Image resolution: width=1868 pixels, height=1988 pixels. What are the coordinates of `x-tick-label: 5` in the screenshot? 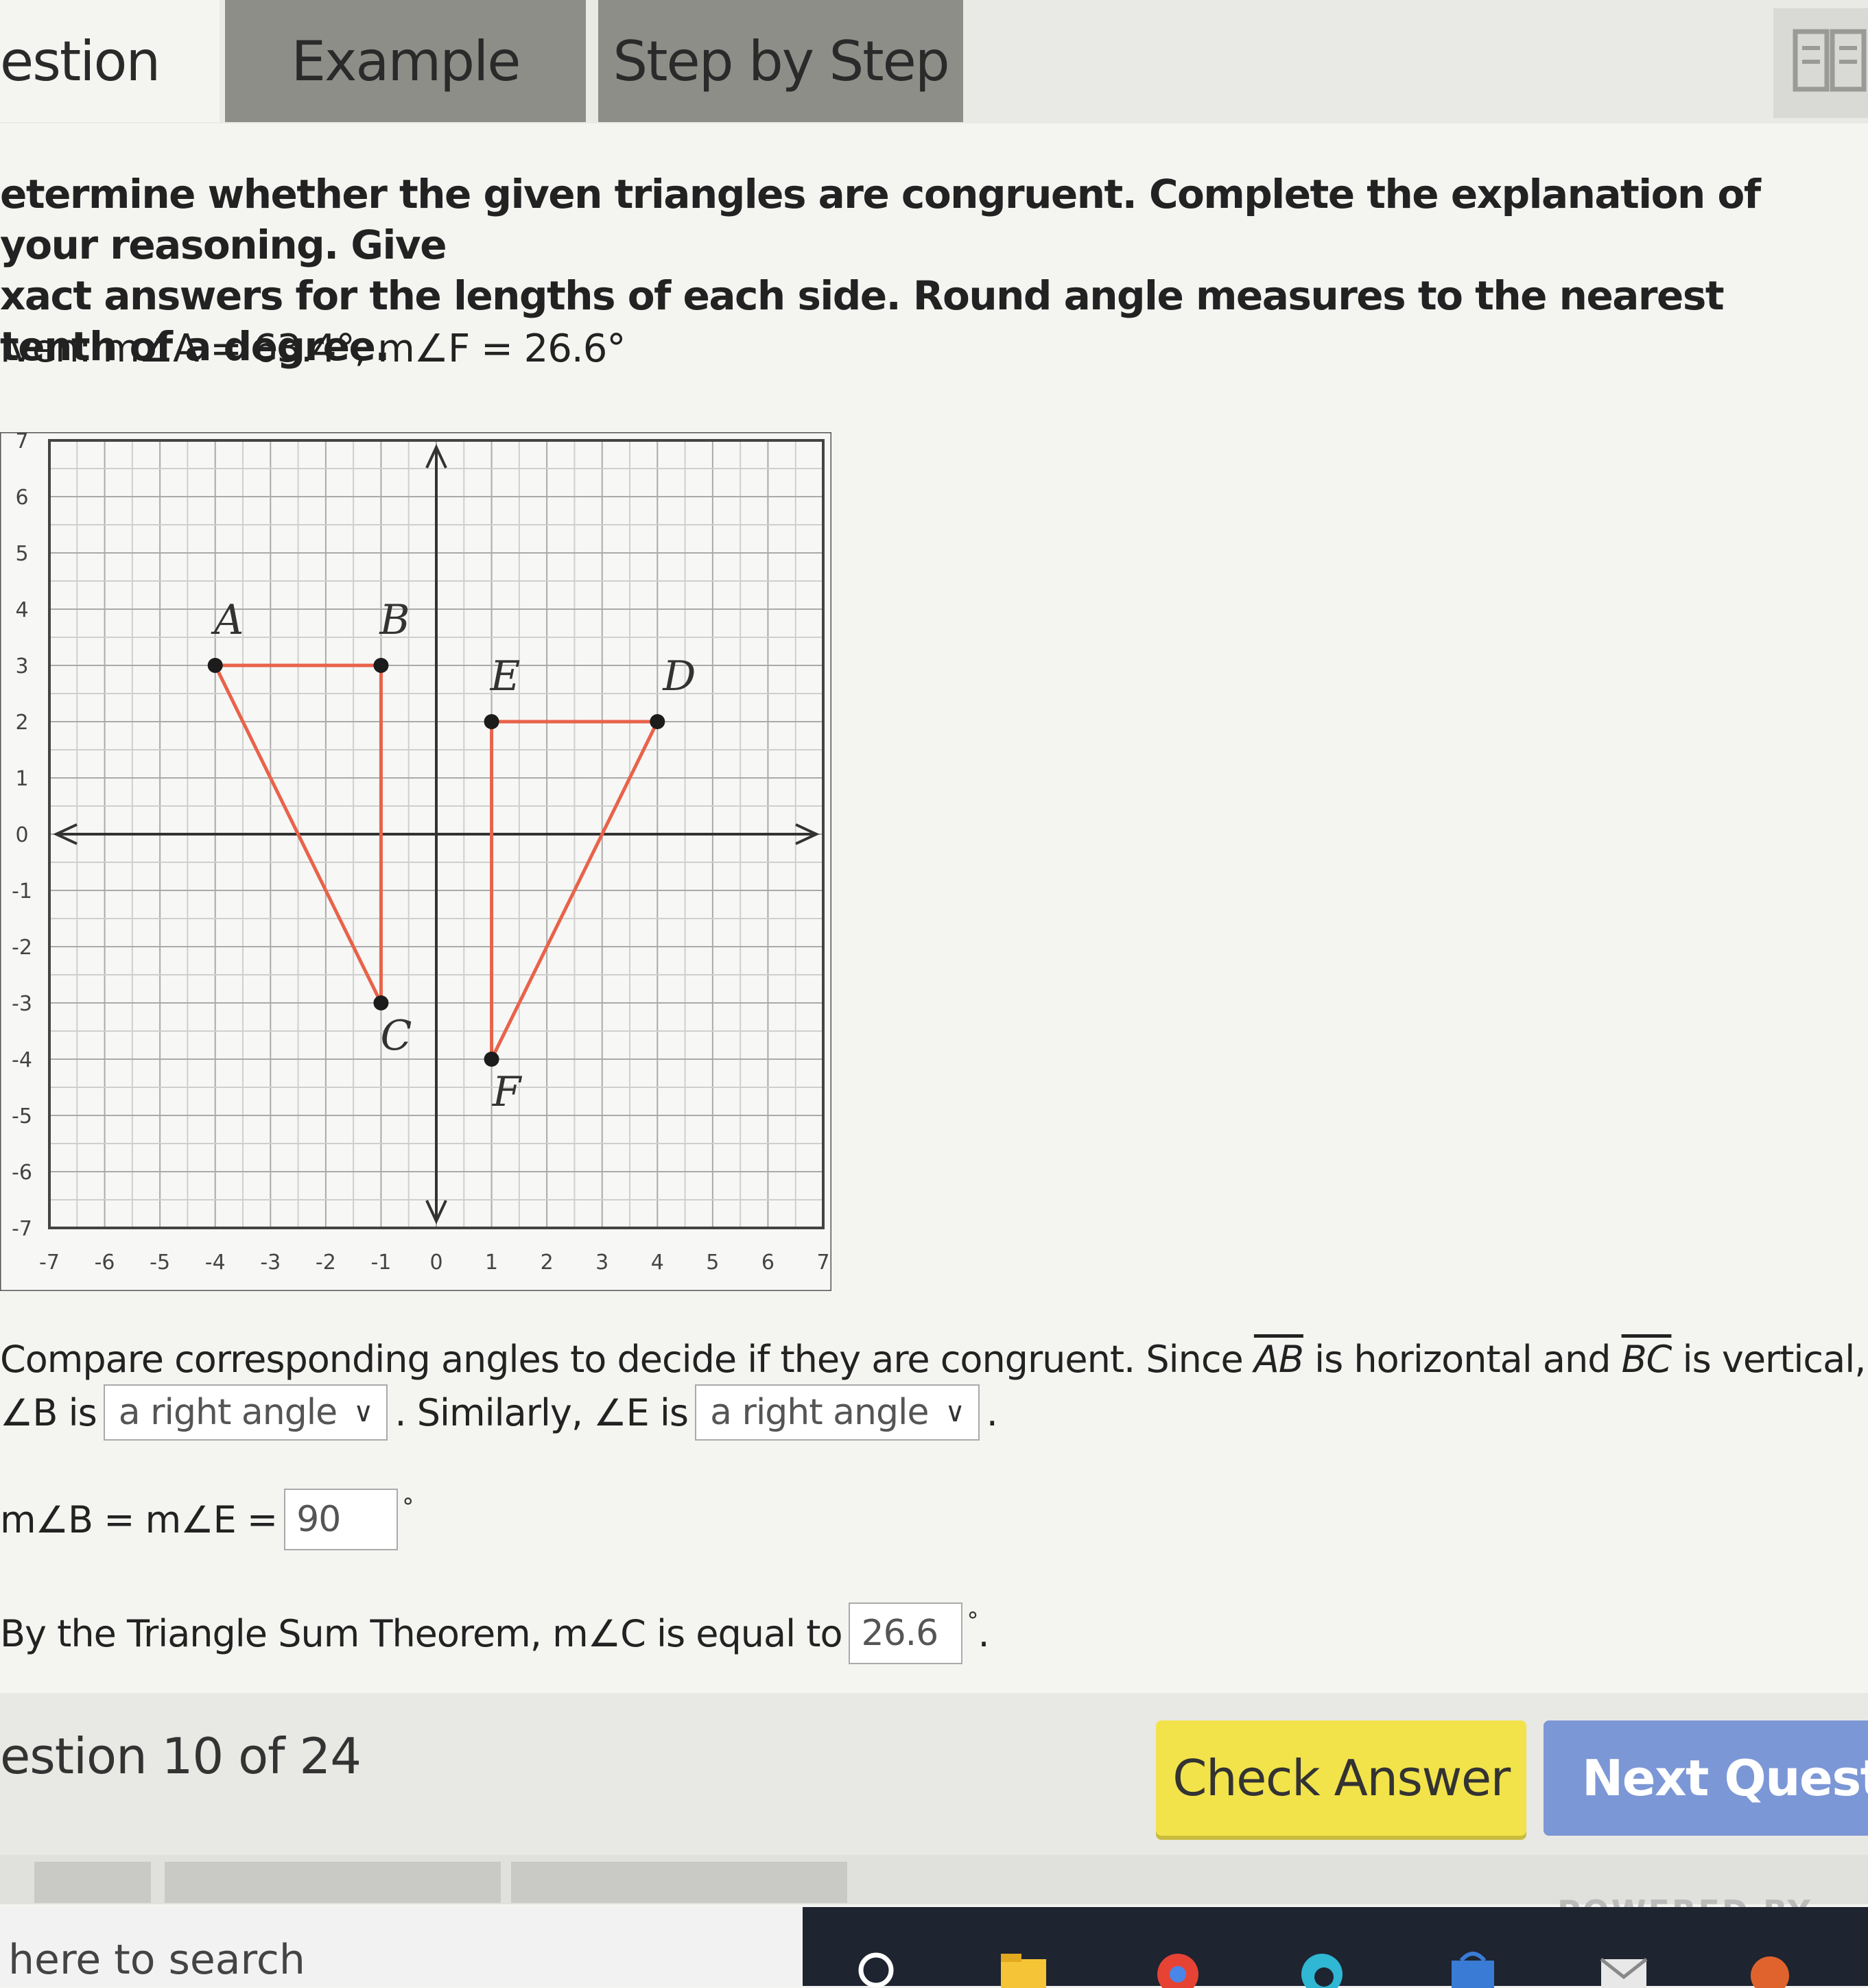 It's located at (712, 1263).